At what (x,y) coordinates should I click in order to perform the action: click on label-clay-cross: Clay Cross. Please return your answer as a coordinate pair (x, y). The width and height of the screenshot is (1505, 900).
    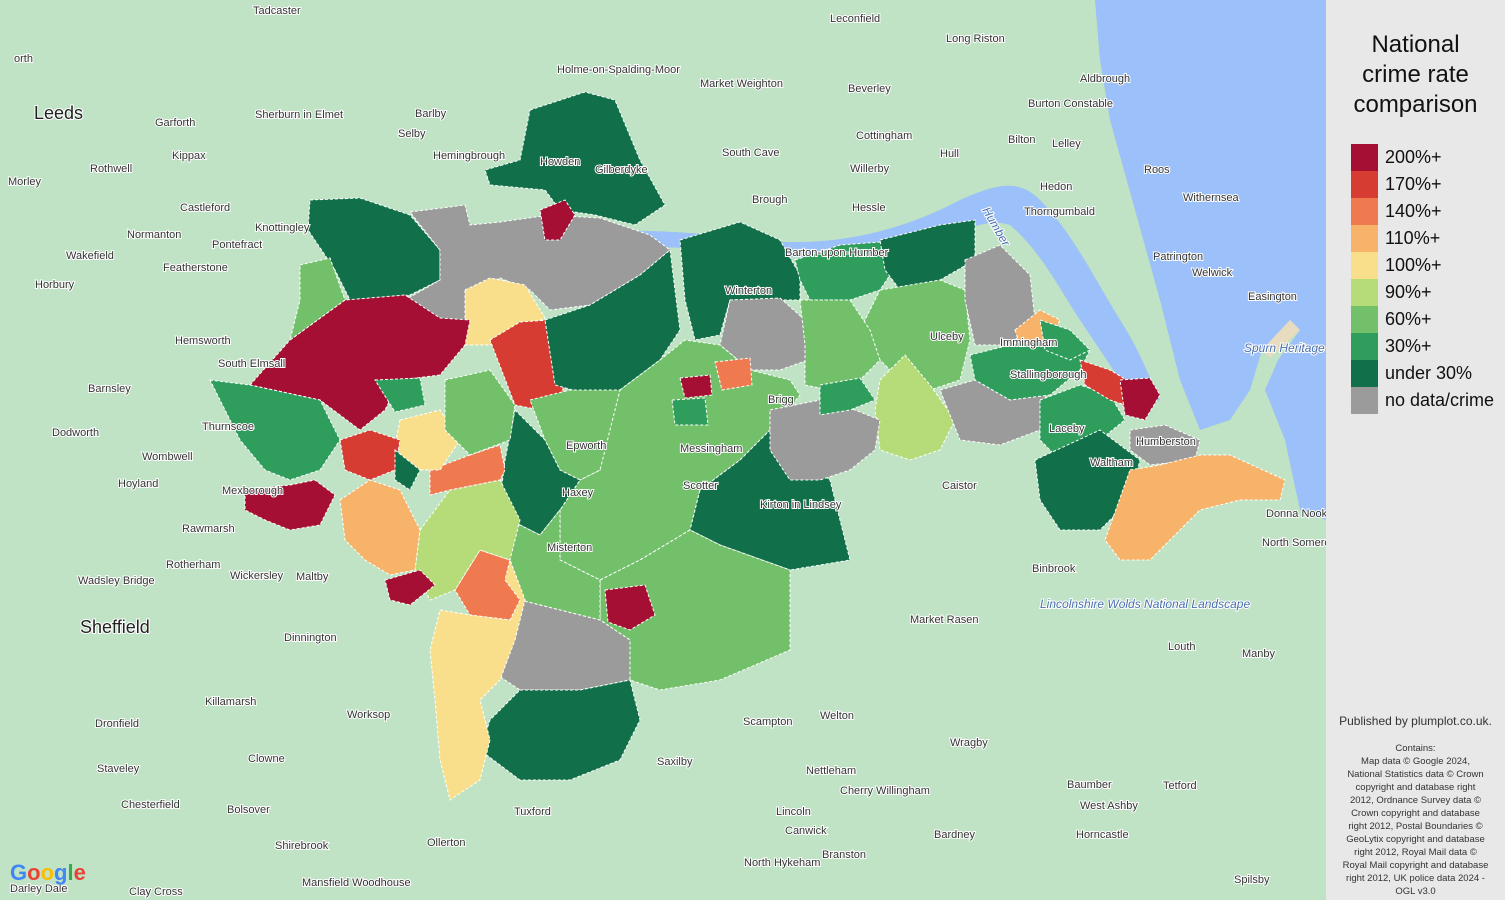
    Looking at the image, I should click on (156, 892).